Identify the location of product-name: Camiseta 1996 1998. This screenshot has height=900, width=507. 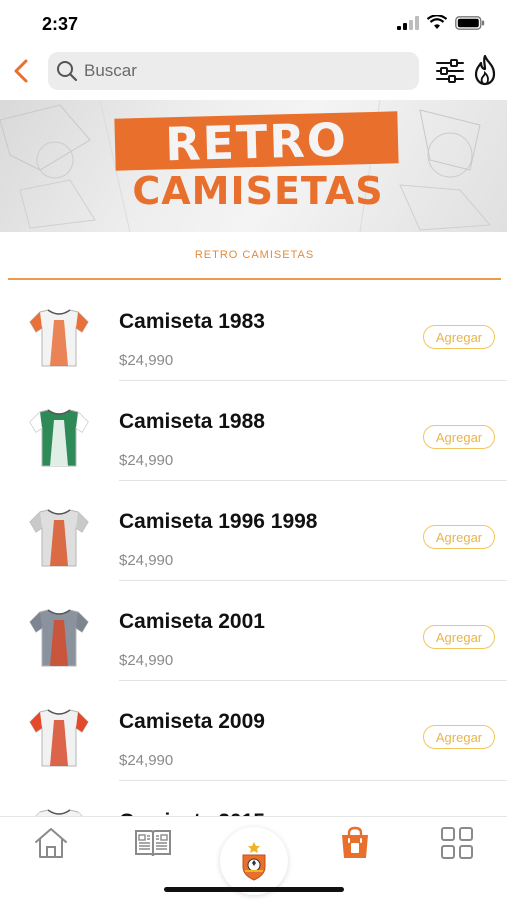
(218, 521).